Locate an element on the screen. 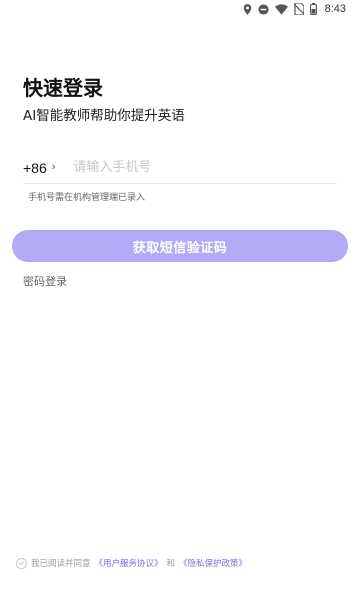  agreement-checkbox is located at coordinates (21, 563).